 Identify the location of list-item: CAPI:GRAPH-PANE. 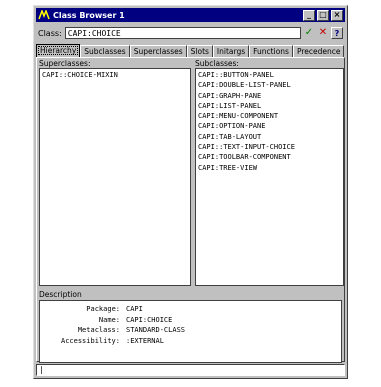
(269, 96).